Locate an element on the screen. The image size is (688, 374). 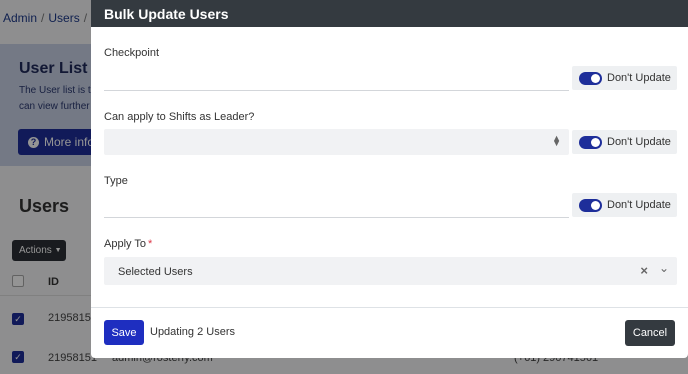
clear-icon: × is located at coordinates (644, 270).